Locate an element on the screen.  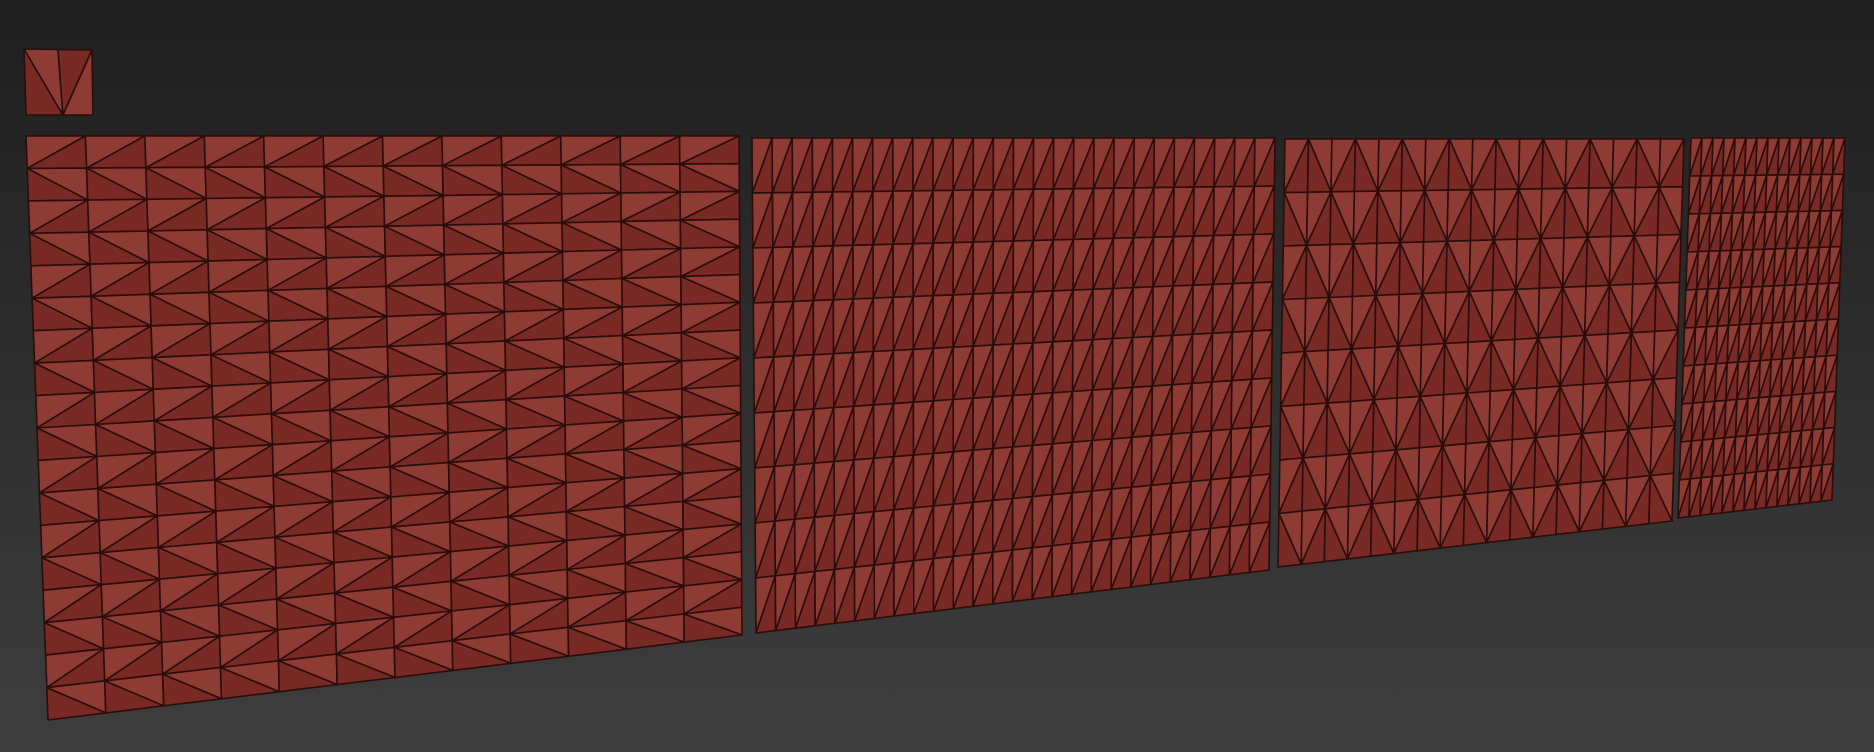
mesh-single-quad is located at coordinates (58, 82).